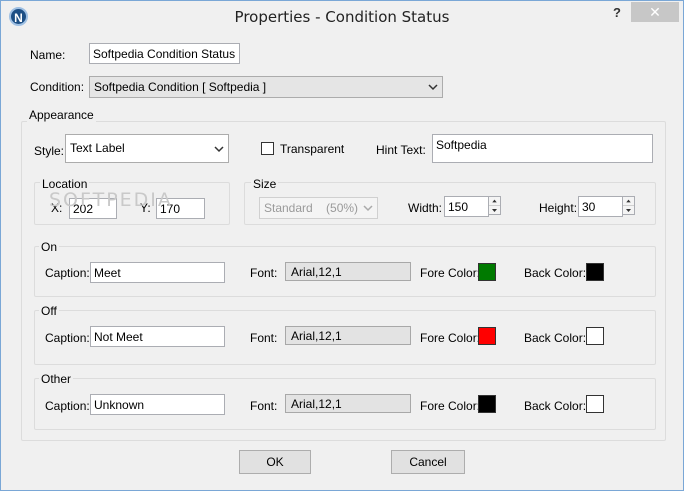  Describe the element at coordinates (401, 150) in the screenshot. I see `hint-text-label: Hint Text:` at that location.